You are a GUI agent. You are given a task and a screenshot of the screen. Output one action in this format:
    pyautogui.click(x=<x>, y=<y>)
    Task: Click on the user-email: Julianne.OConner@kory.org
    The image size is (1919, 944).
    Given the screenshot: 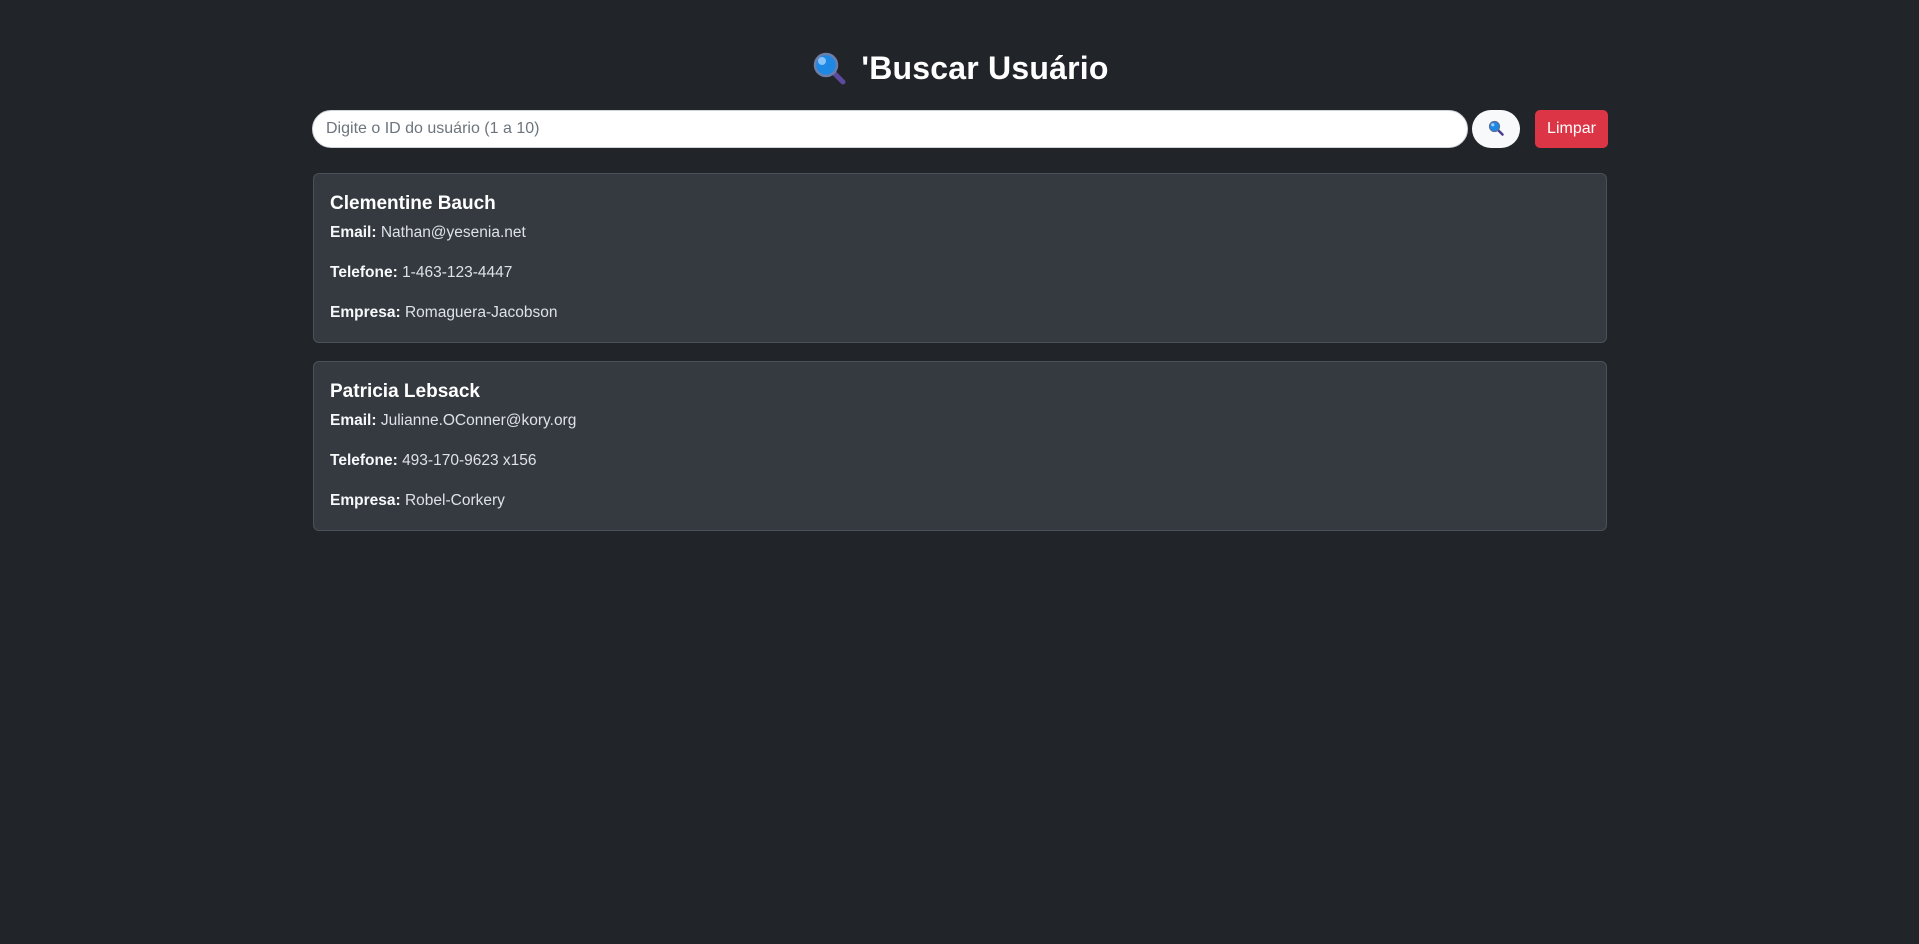 What is the action you would take?
    pyautogui.click(x=478, y=420)
    